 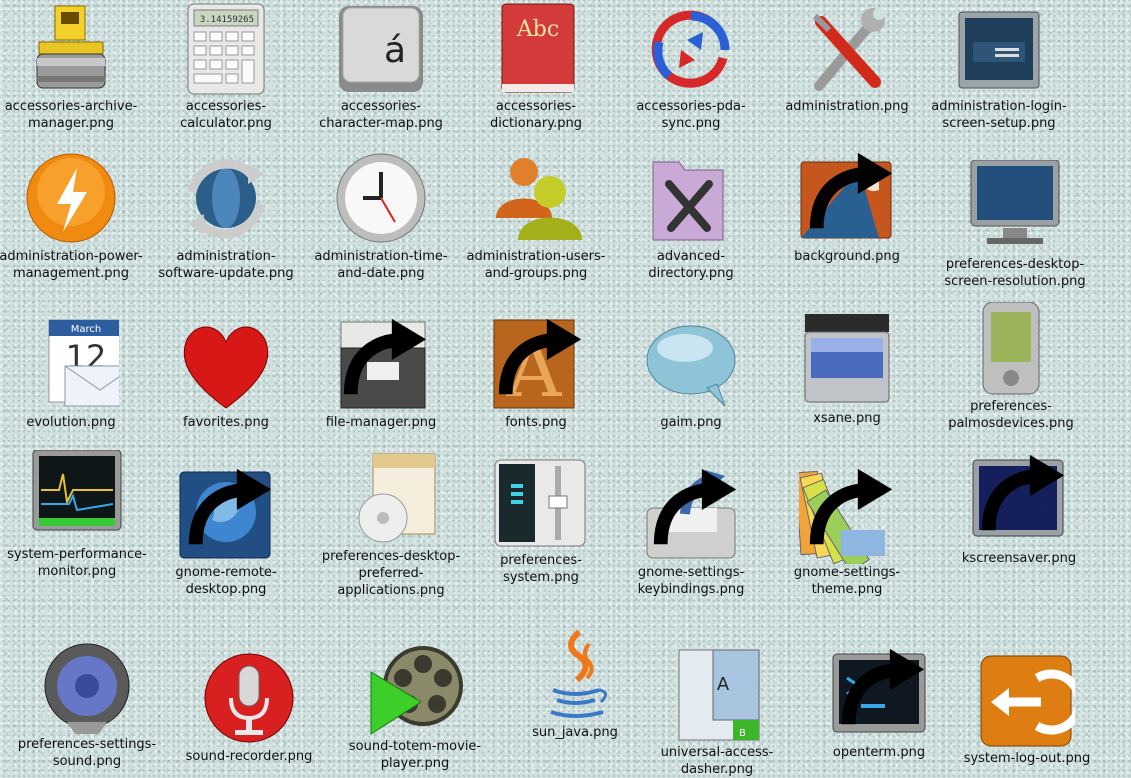 I want to click on file-label: system-log-out.png, so click(x=1027, y=758).